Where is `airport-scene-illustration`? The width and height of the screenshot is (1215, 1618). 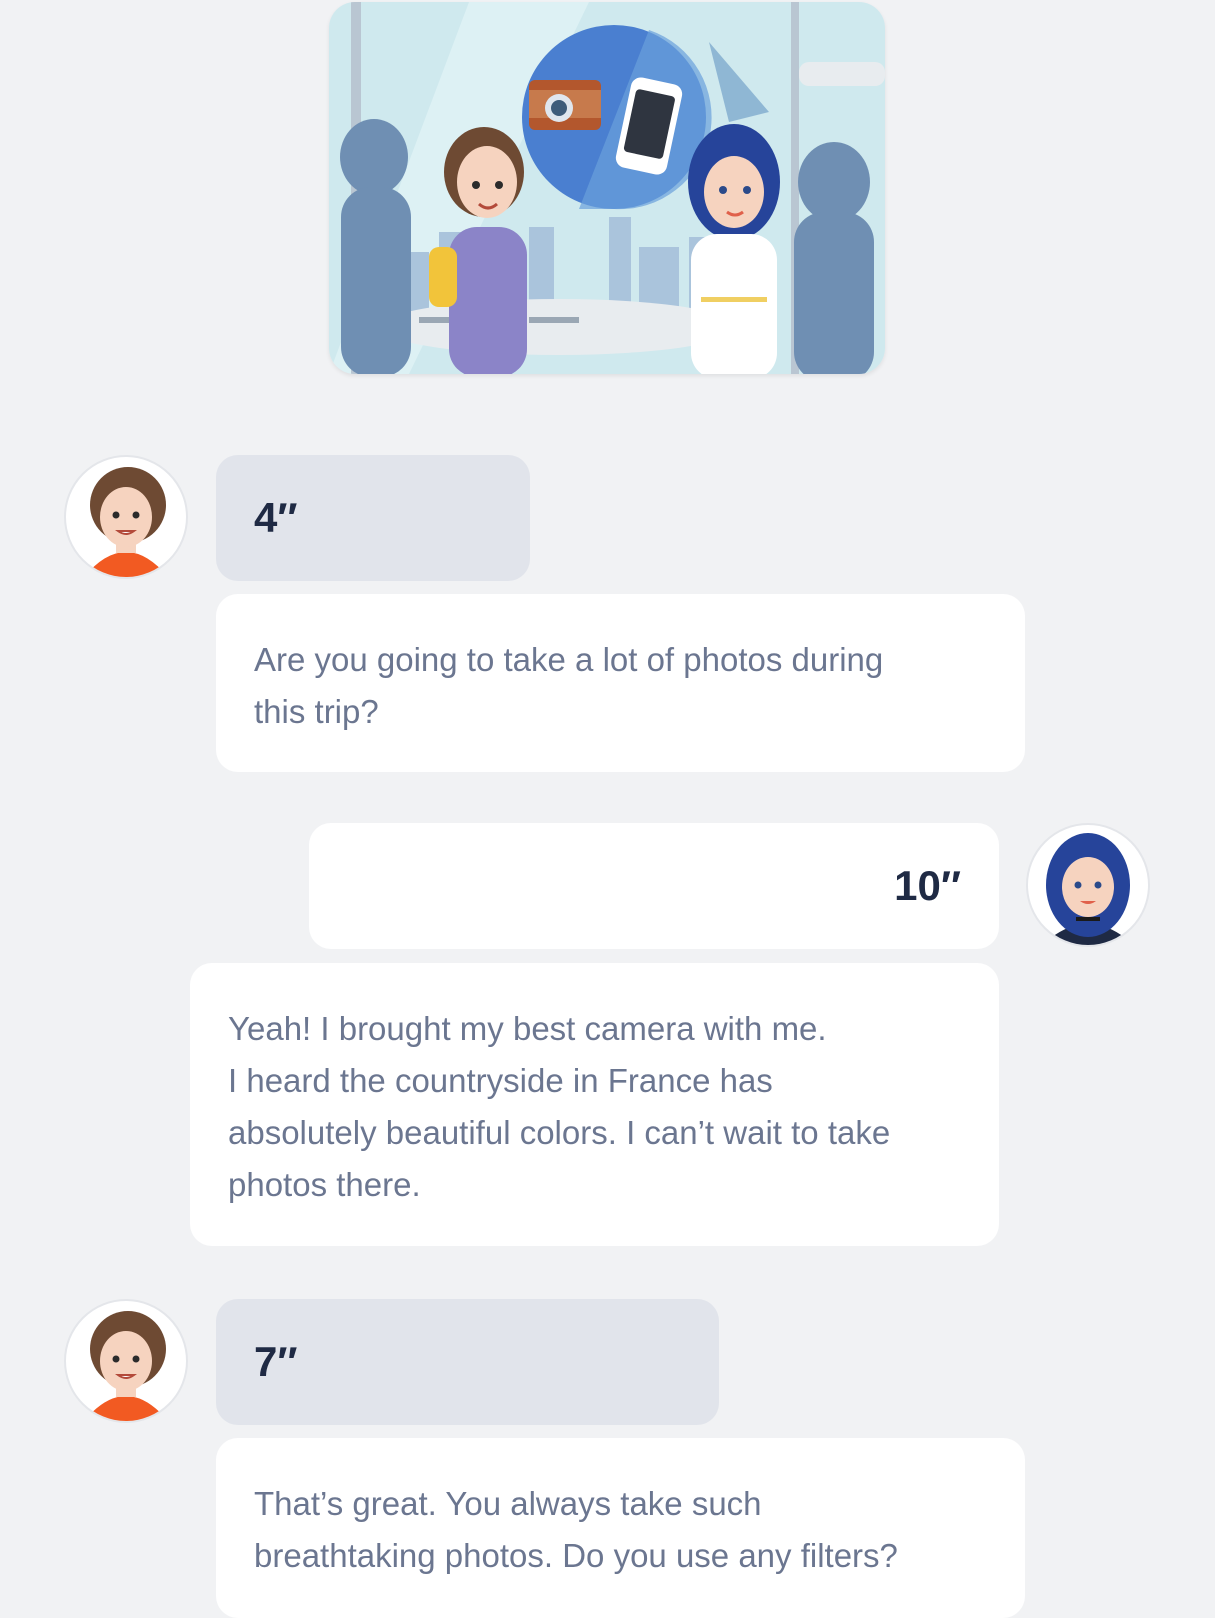
airport-scene-illustration is located at coordinates (607, 188).